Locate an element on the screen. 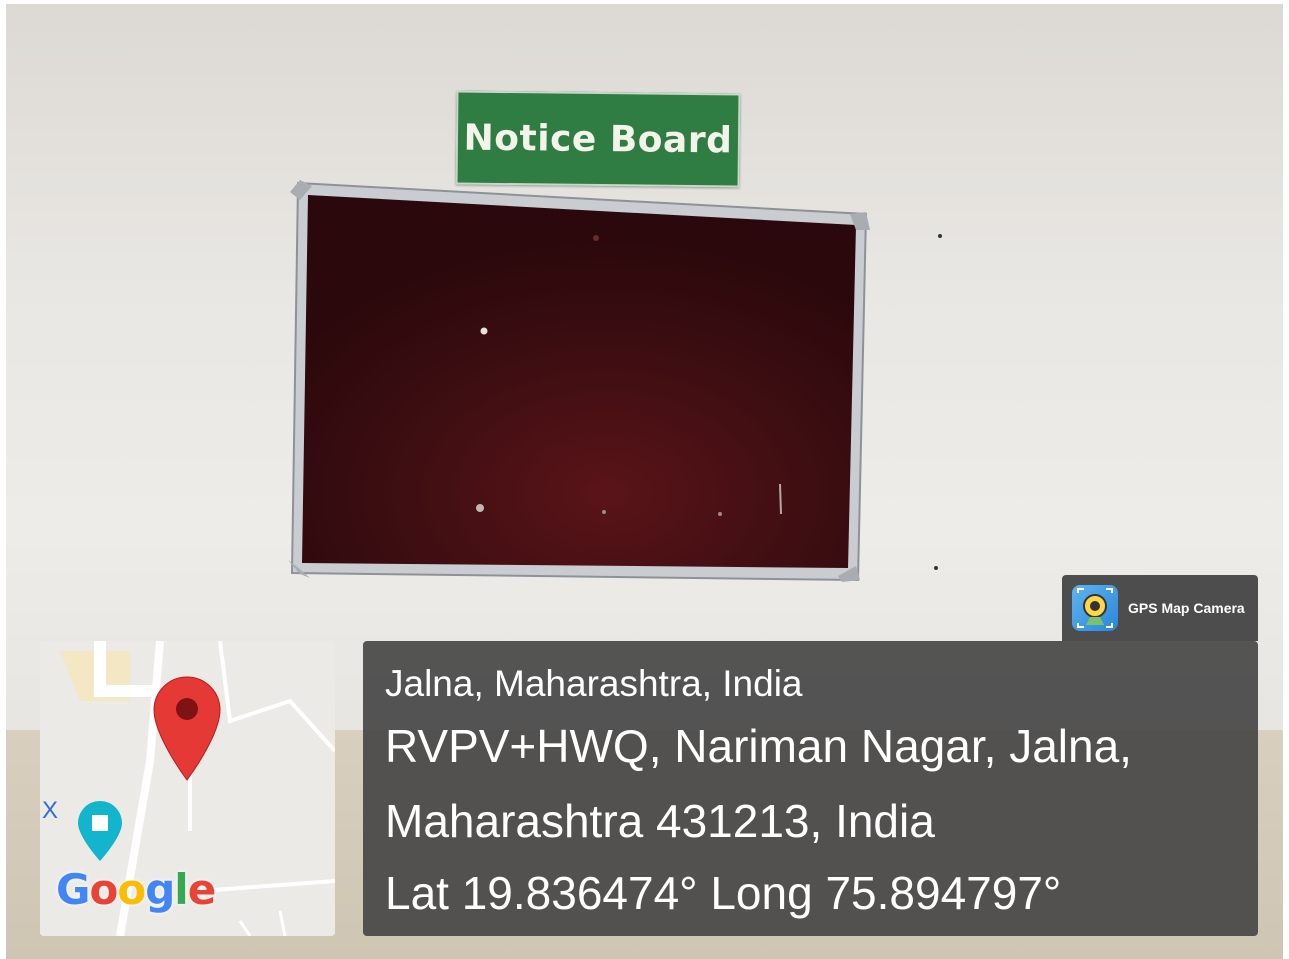  map-edge-marker: X is located at coordinates (50, 810).